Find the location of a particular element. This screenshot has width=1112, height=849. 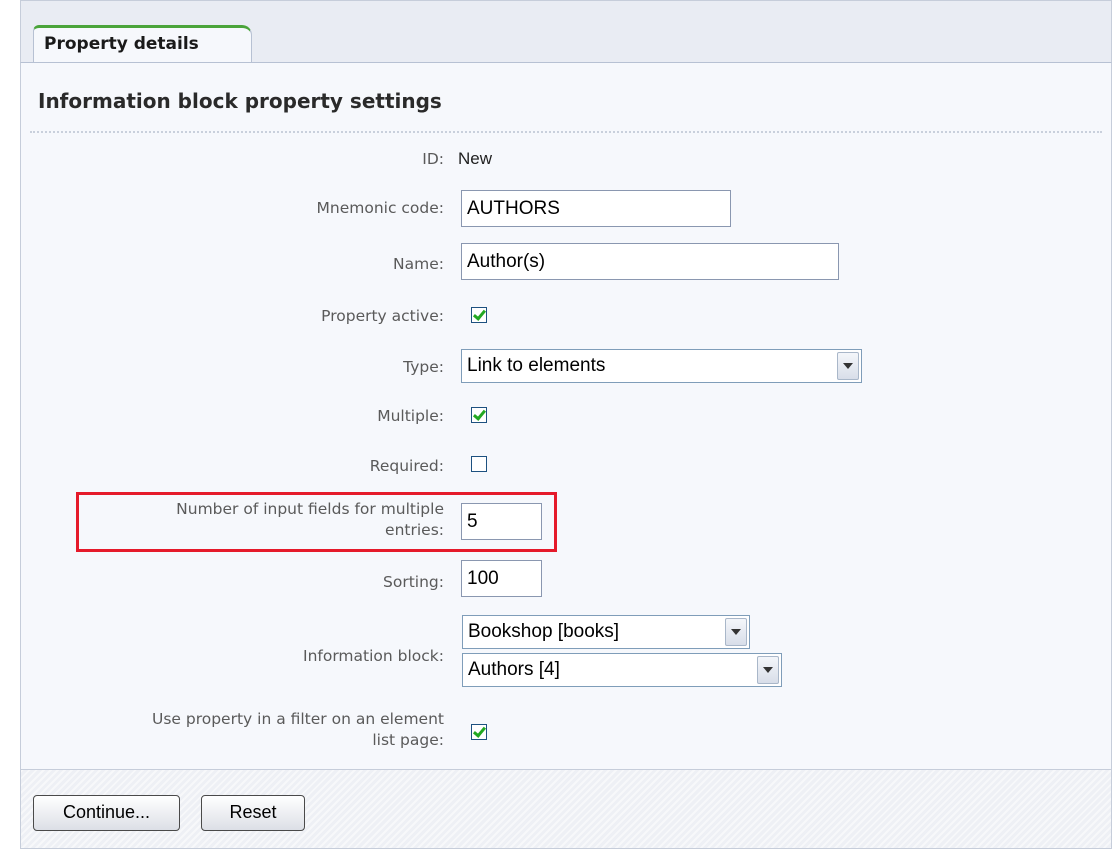

highlight-box is located at coordinates (316, 522).